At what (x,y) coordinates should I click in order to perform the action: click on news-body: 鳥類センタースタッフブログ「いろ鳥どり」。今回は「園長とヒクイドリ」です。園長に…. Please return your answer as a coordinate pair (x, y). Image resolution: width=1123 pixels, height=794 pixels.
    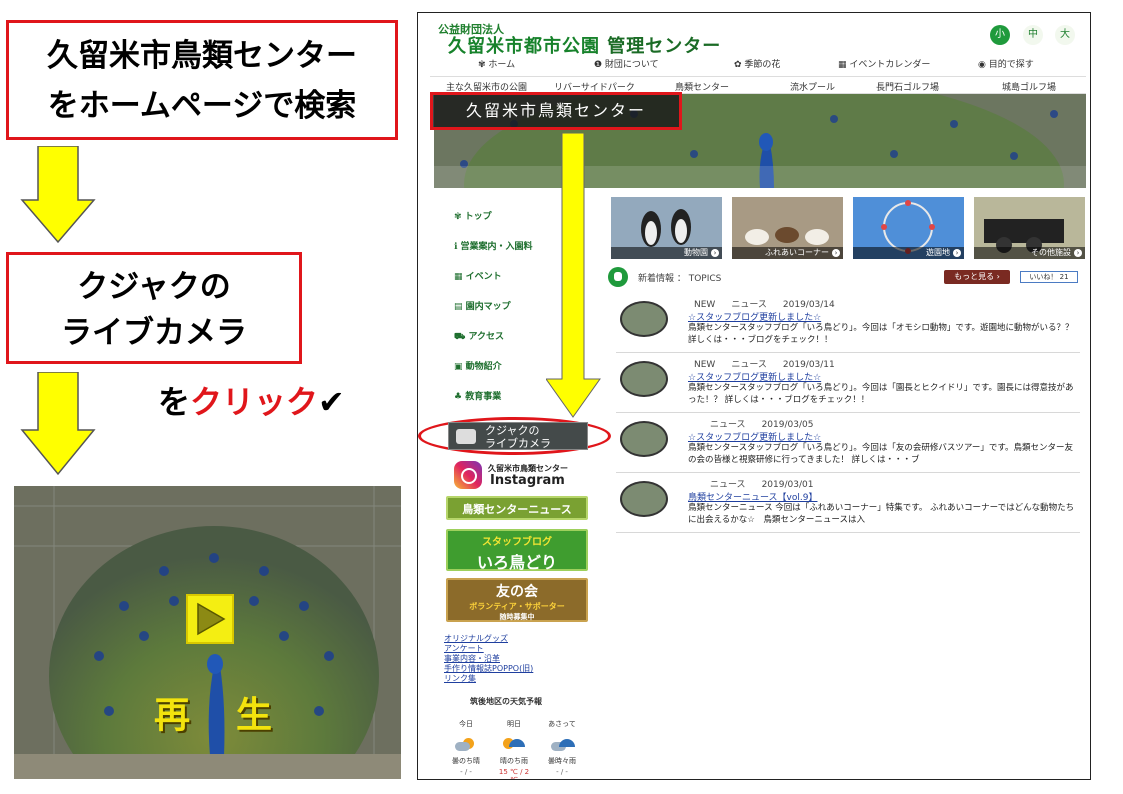
    Looking at the image, I should click on (881, 394).